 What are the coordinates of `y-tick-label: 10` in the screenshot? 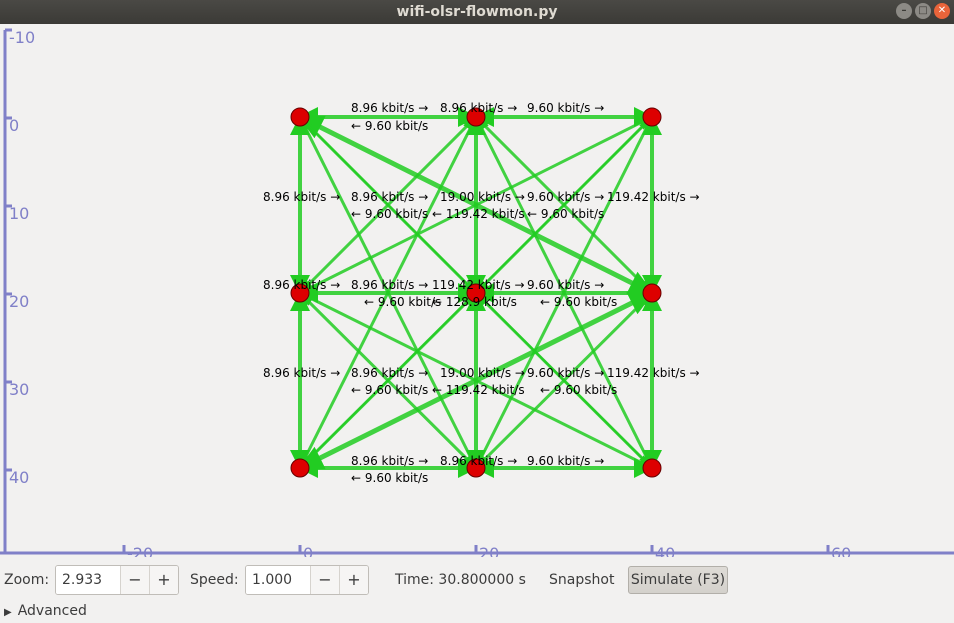 It's located at (19, 213).